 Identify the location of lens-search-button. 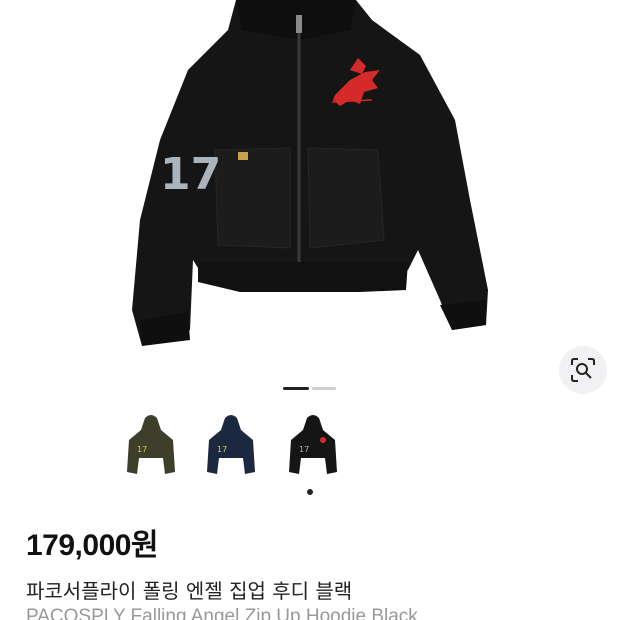
(583, 370).